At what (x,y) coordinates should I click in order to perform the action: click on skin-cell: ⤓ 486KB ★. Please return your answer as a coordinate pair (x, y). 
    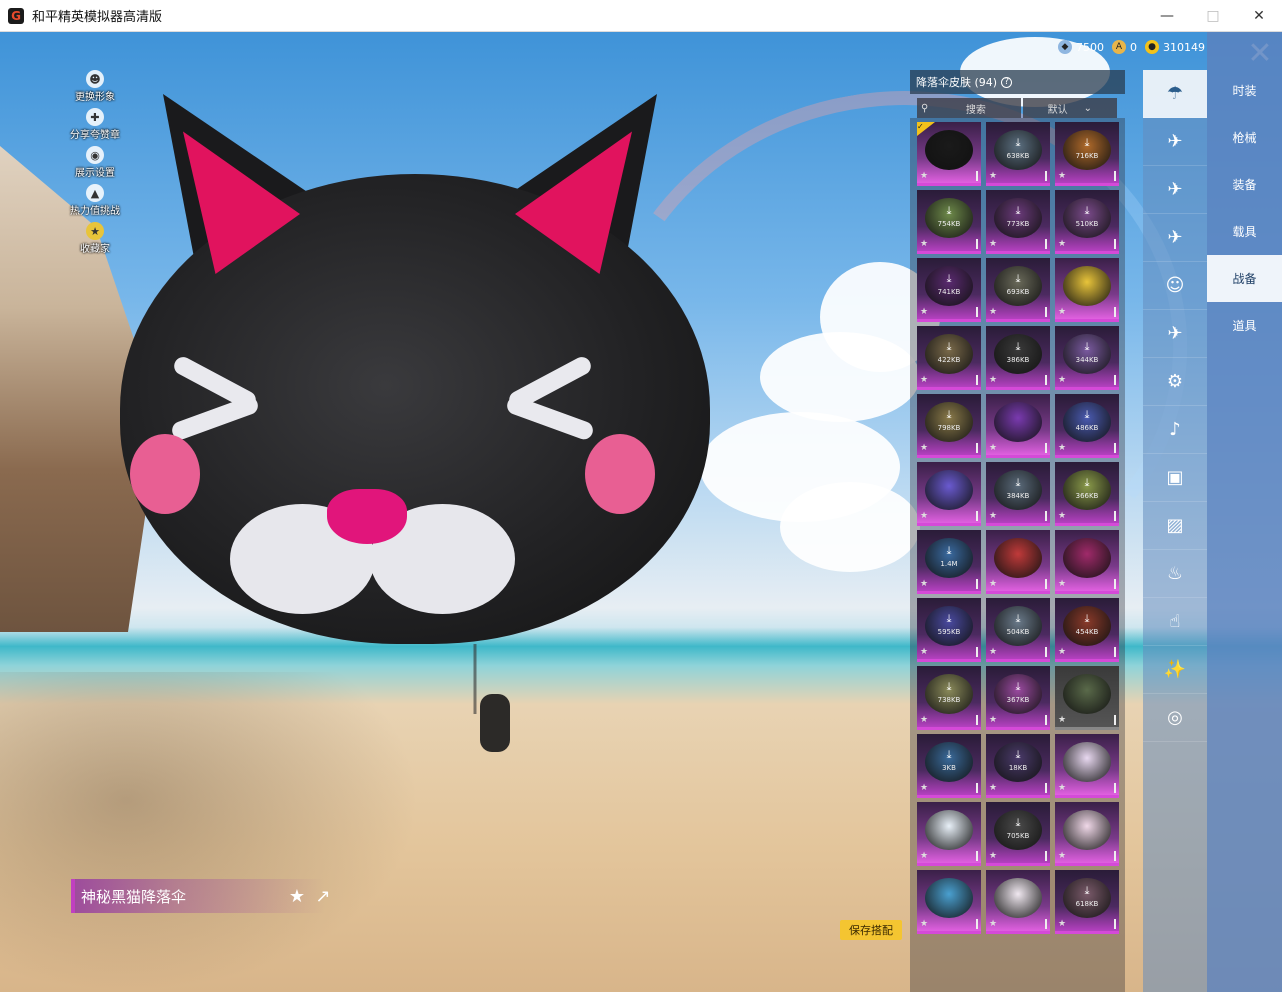
    Looking at the image, I should click on (1087, 426).